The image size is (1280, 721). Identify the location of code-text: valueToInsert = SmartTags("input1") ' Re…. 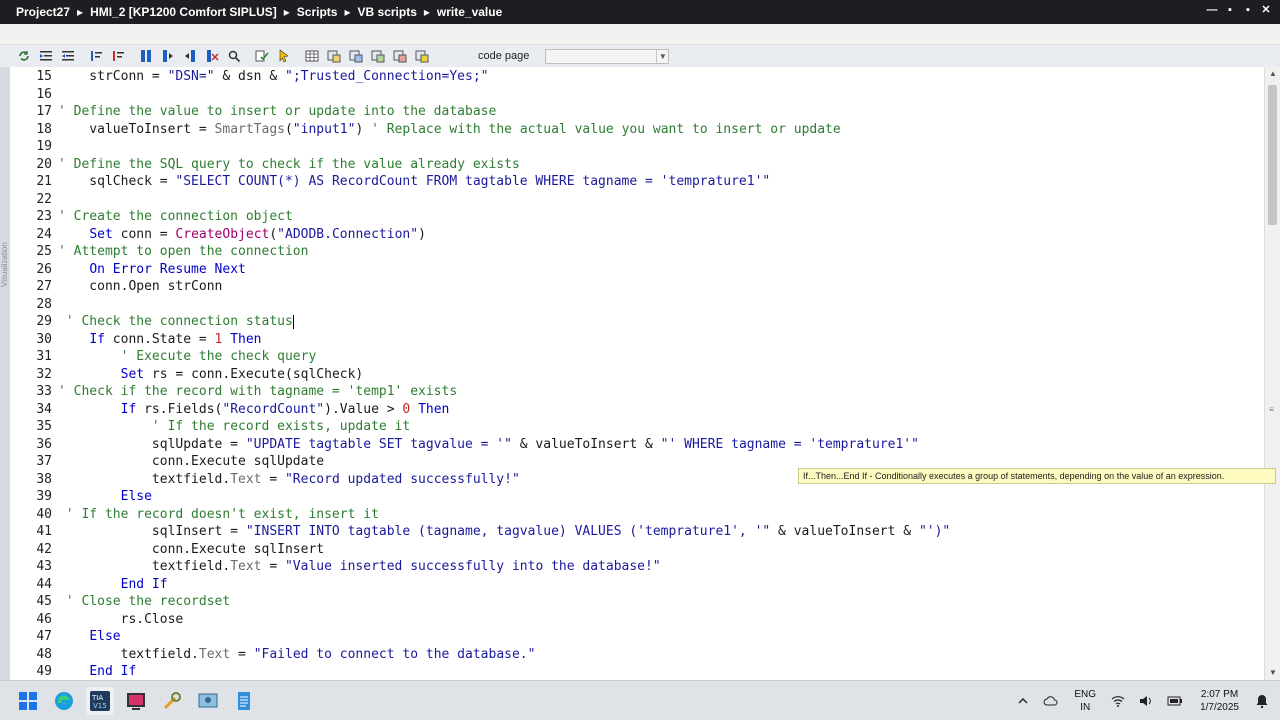
(449, 130).